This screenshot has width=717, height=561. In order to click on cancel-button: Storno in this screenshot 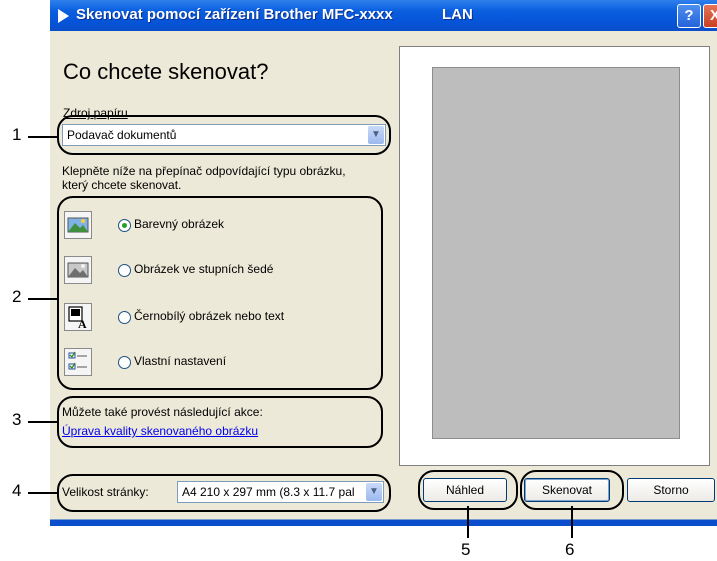, I will do `click(671, 490)`.